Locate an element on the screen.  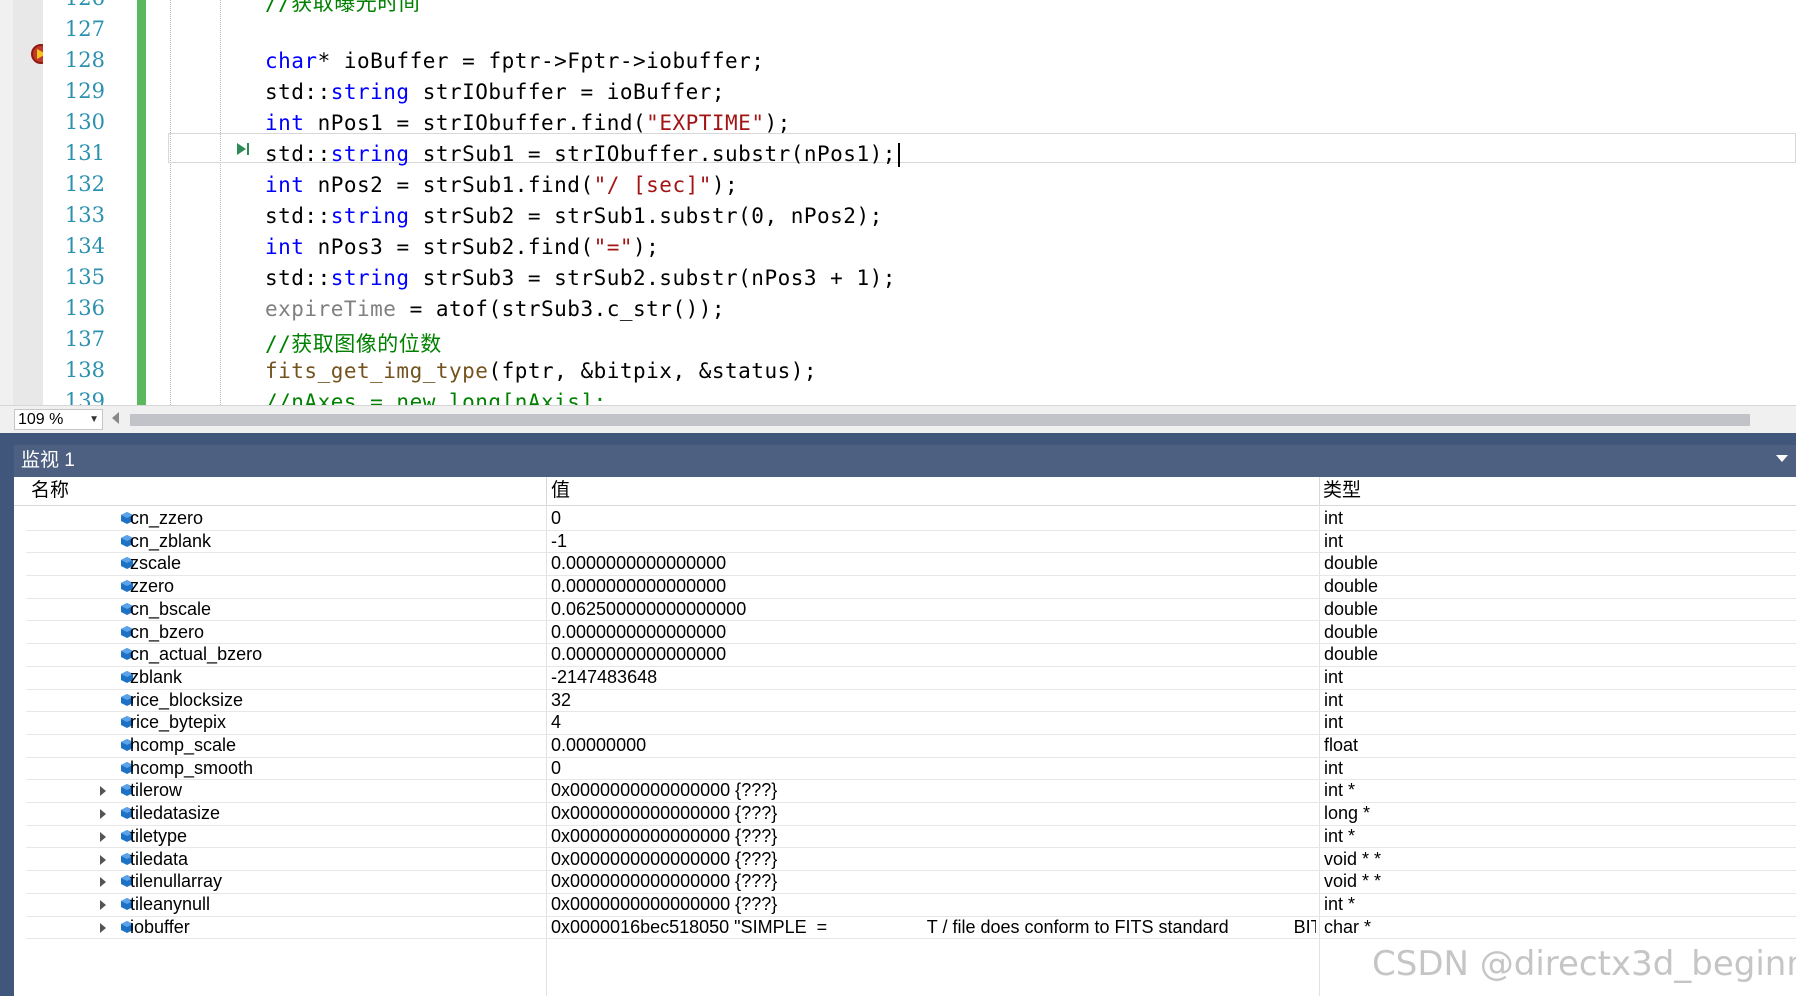
code-token: fits_get_img_type is located at coordinates (377, 371).